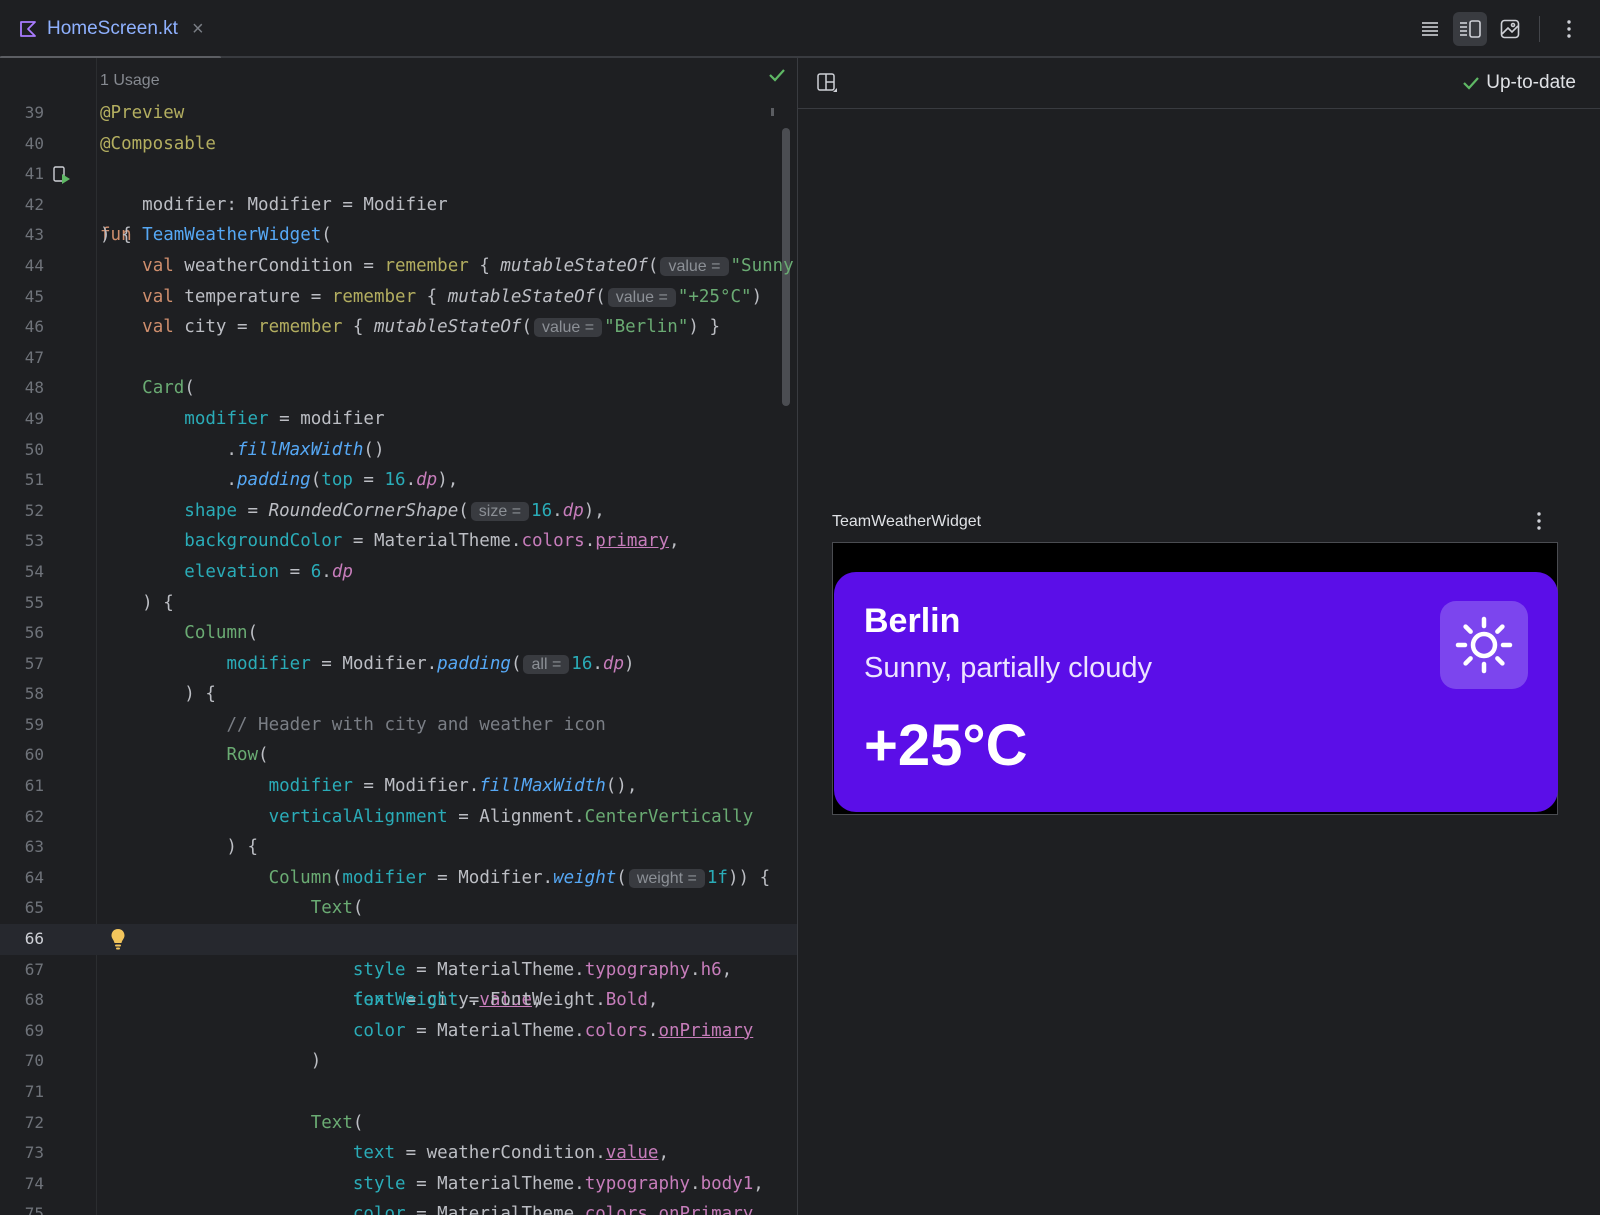 This screenshot has height=1215, width=1600. I want to click on weather-condition: Sunny, partially cloudy, so click(1008, 668).